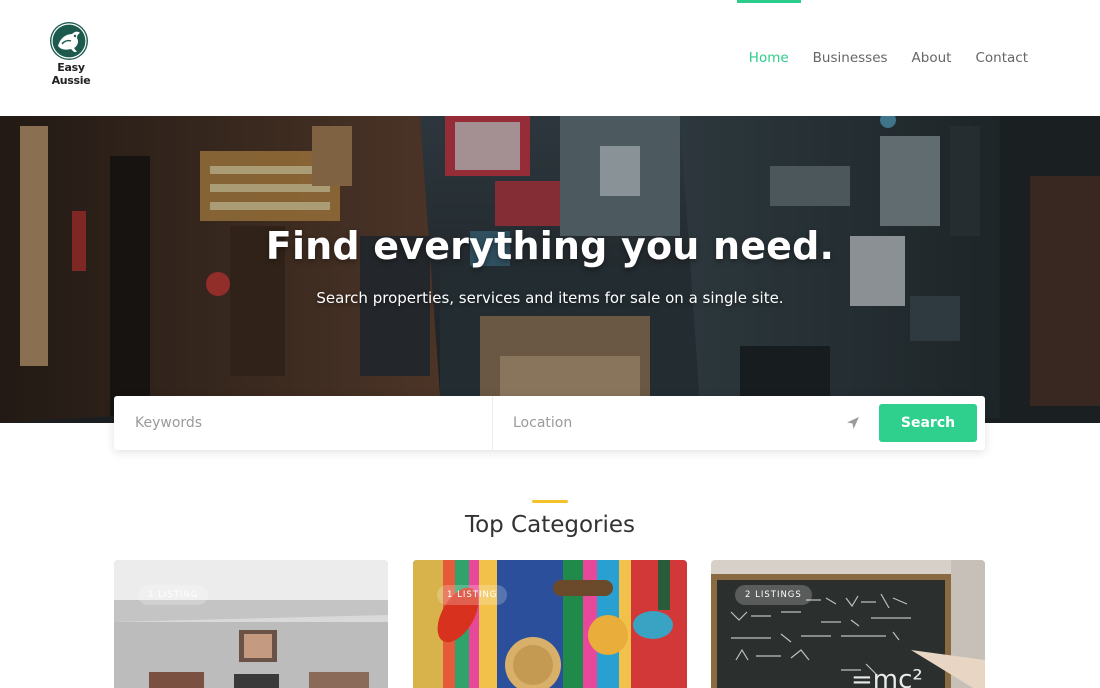 The height and width of the screenshot is (688, 1100). Describe the element at coordinates (69, 41) in the screenshot. I see `kangaroo-logo-icon` at that location.